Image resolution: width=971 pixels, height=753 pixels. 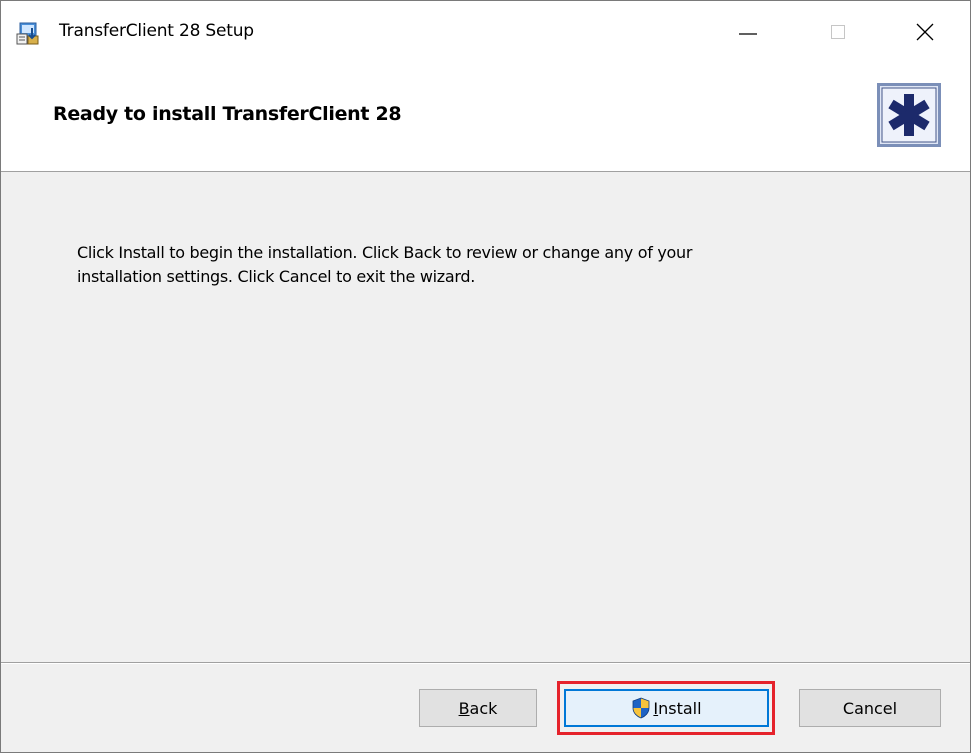 What do you see at coordinates (156, 31) in the screenshot?
I see `window-title: TransferClient 28 Setup` at bounding box center [156, 31].